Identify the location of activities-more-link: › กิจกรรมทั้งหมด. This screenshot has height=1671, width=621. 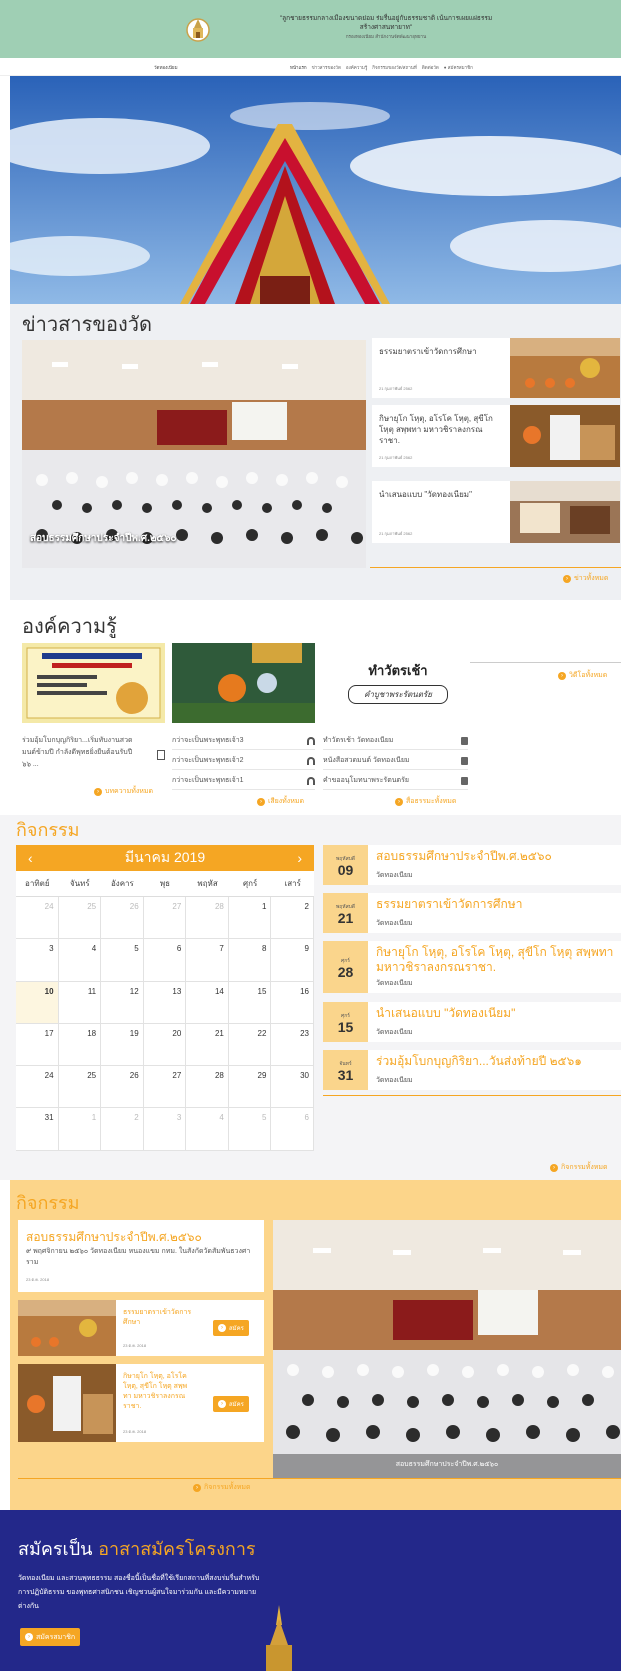
(222, 1487).